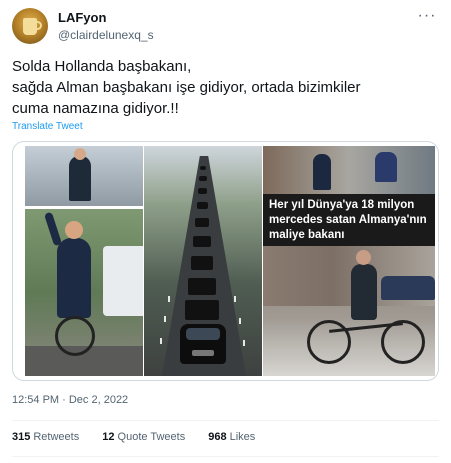 This screenshot has height=463, width=451. What do you see at coordinates (217, 437) in the screenshot?
I see `likes-count: 968` at bounding box center [217, 437].